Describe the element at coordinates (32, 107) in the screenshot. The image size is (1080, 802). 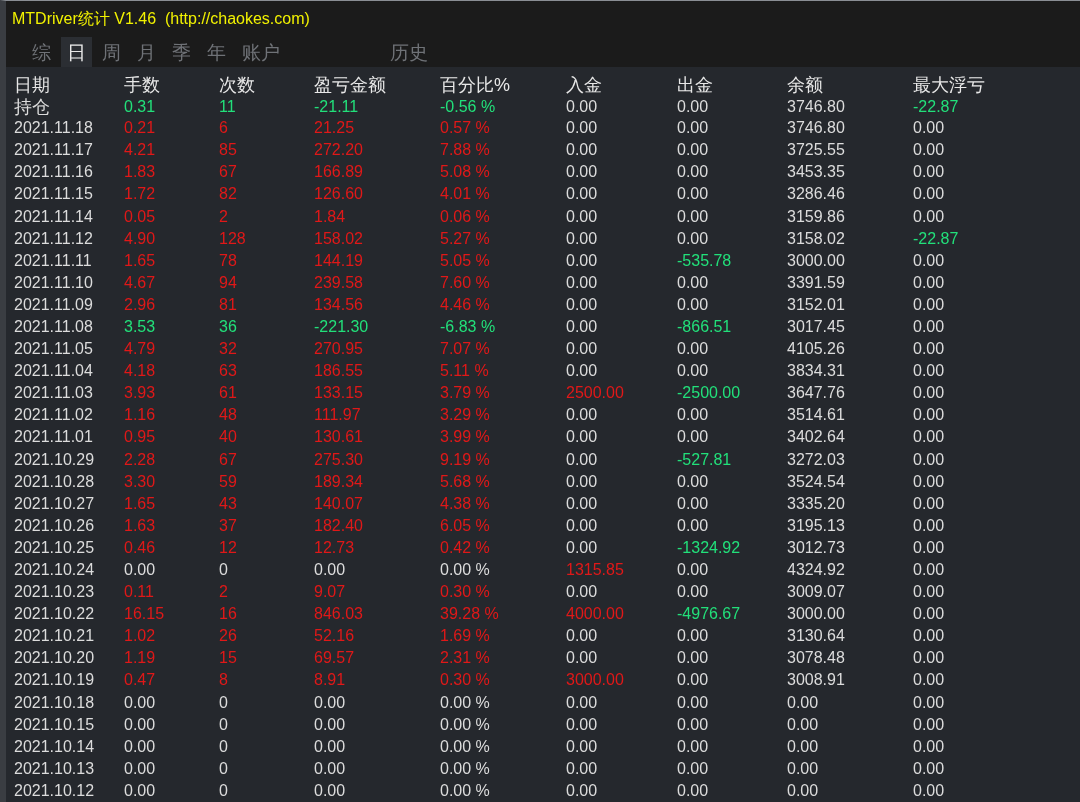
I see `table-cell-text: 持仓` at that location.